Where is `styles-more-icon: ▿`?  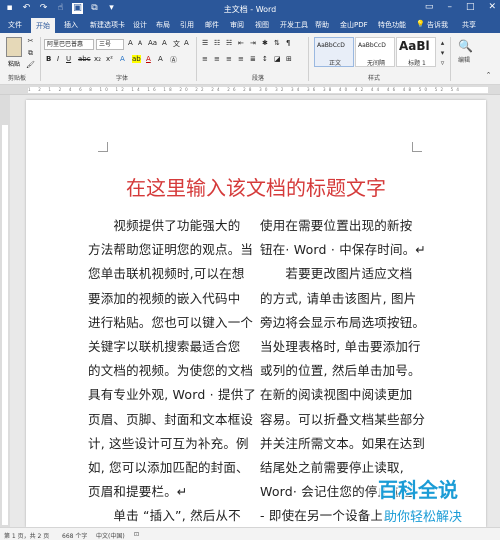
styles-more-icon: ▿ is located at coordinates (442, 63).